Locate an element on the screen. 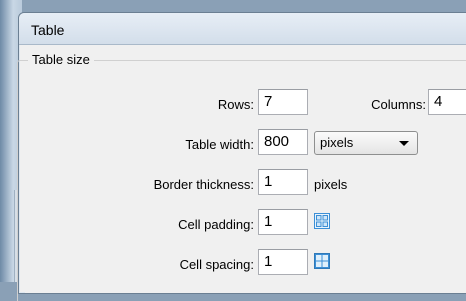 This screenshot has width=466, height=301. chevron-down-icon is located at coordinates (404, 143).